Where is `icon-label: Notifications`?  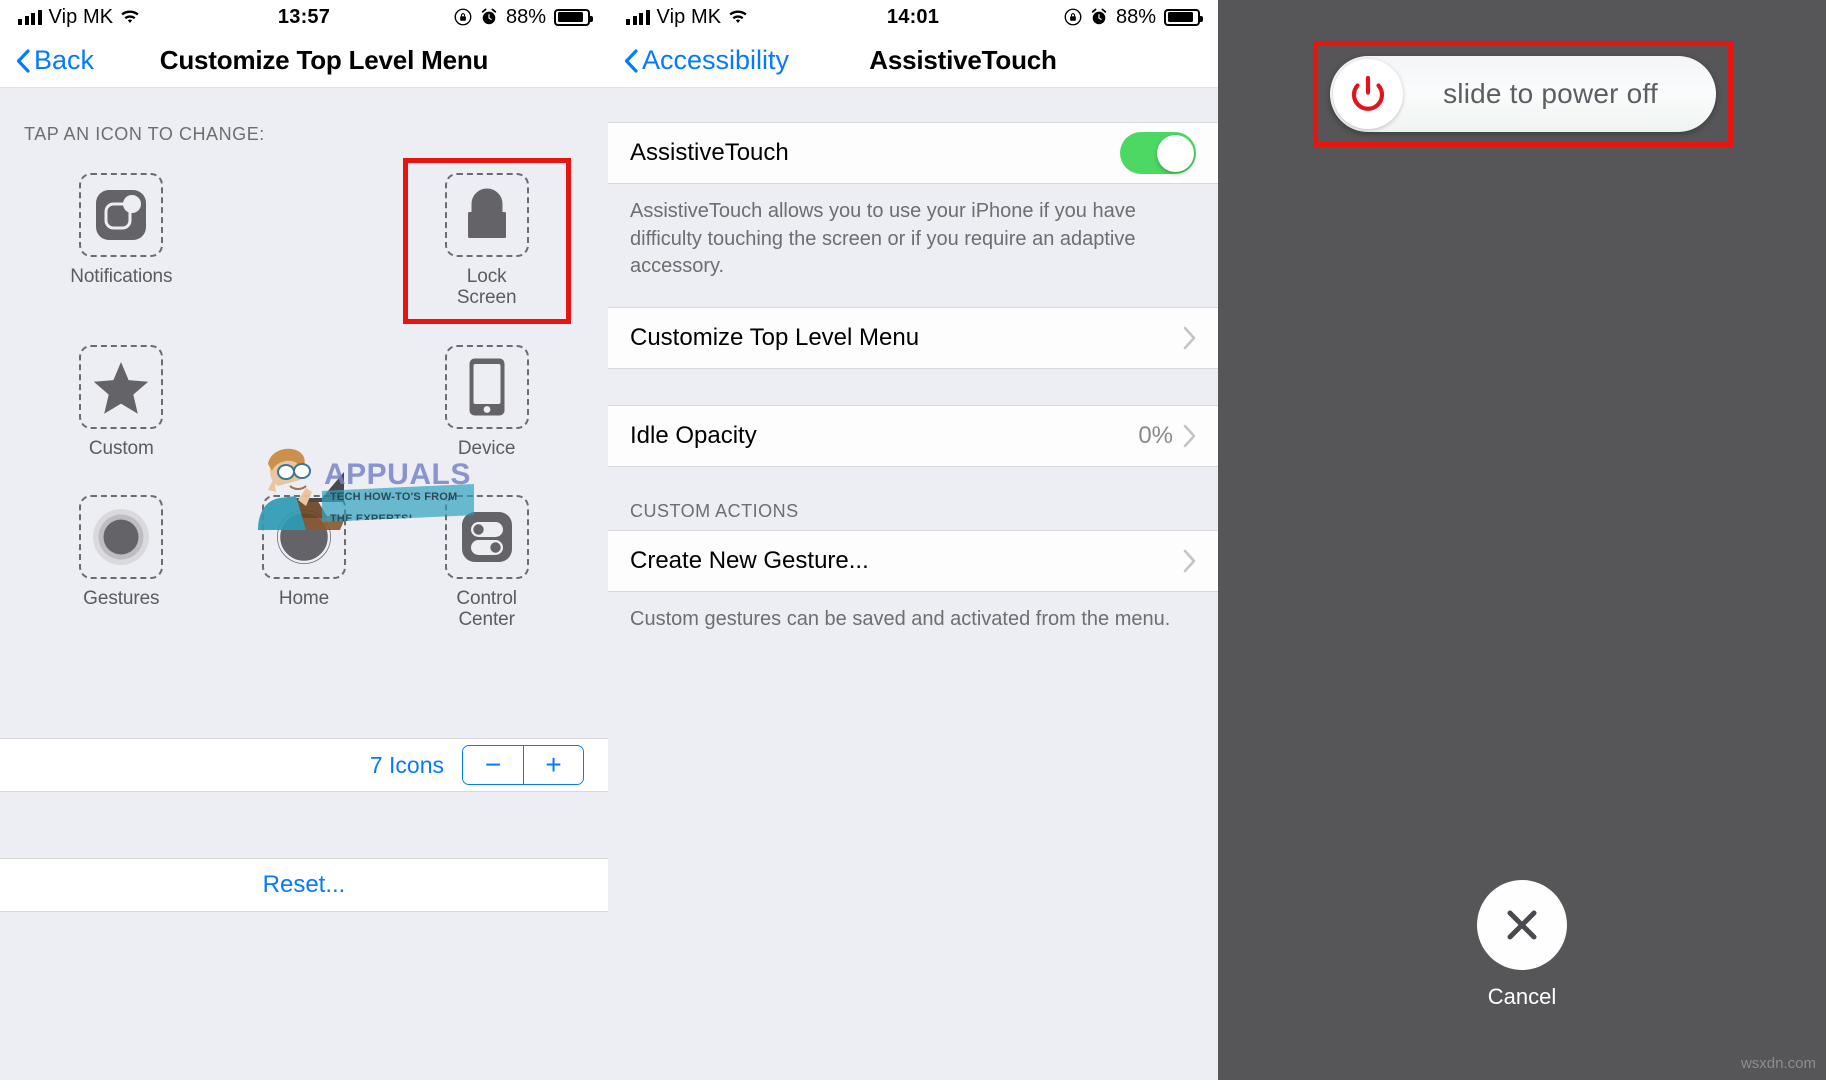 icon-label: Notifications is located at coordinates (121, 276).